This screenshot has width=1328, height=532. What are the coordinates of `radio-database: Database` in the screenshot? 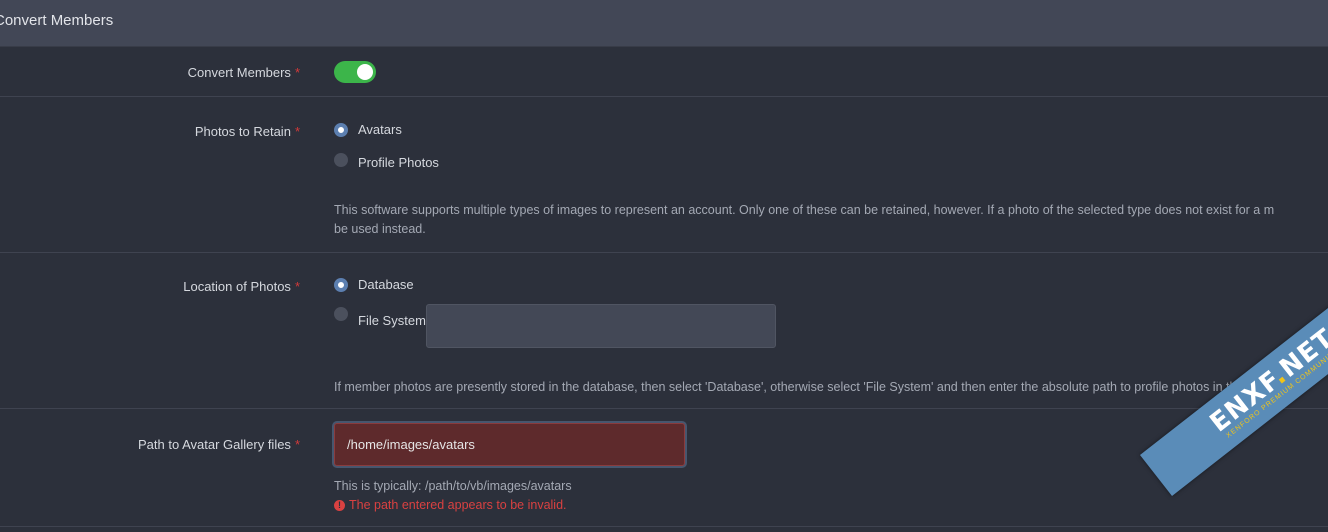 It's located at (374, 284).